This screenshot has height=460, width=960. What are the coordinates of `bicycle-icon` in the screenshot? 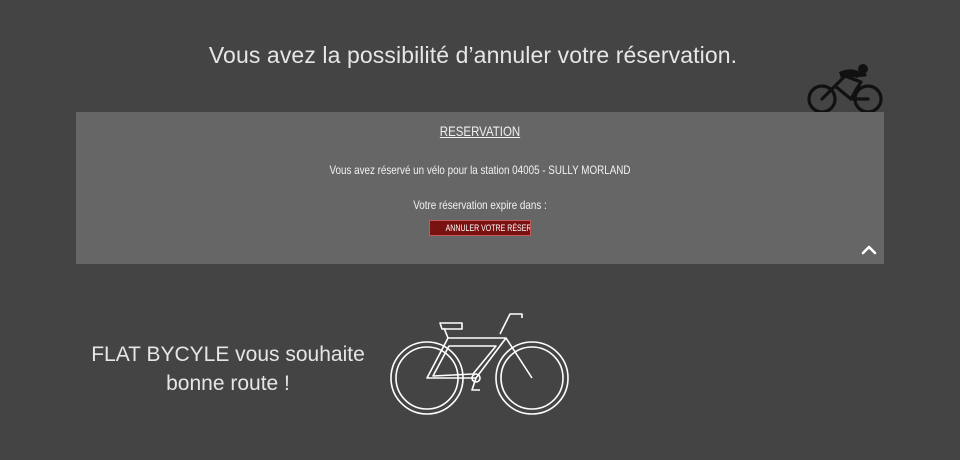 It's located at (479, 364).